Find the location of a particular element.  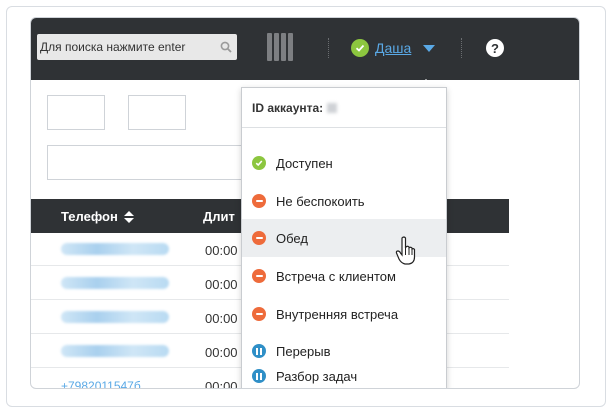

status-item-label: Разбор задач is located at coordinates (317, 376).